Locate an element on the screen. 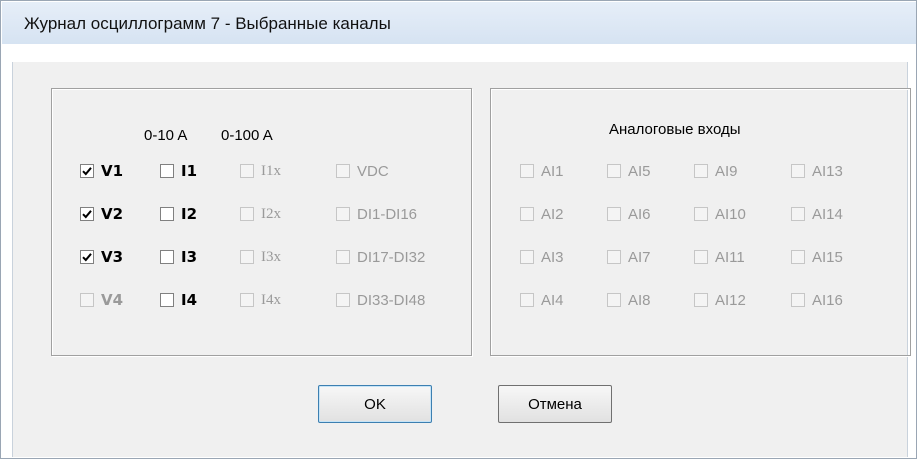 The height and width of the screenshot is (459, 917). checkbox-v2: V2 is located at coordinates (101, 214).